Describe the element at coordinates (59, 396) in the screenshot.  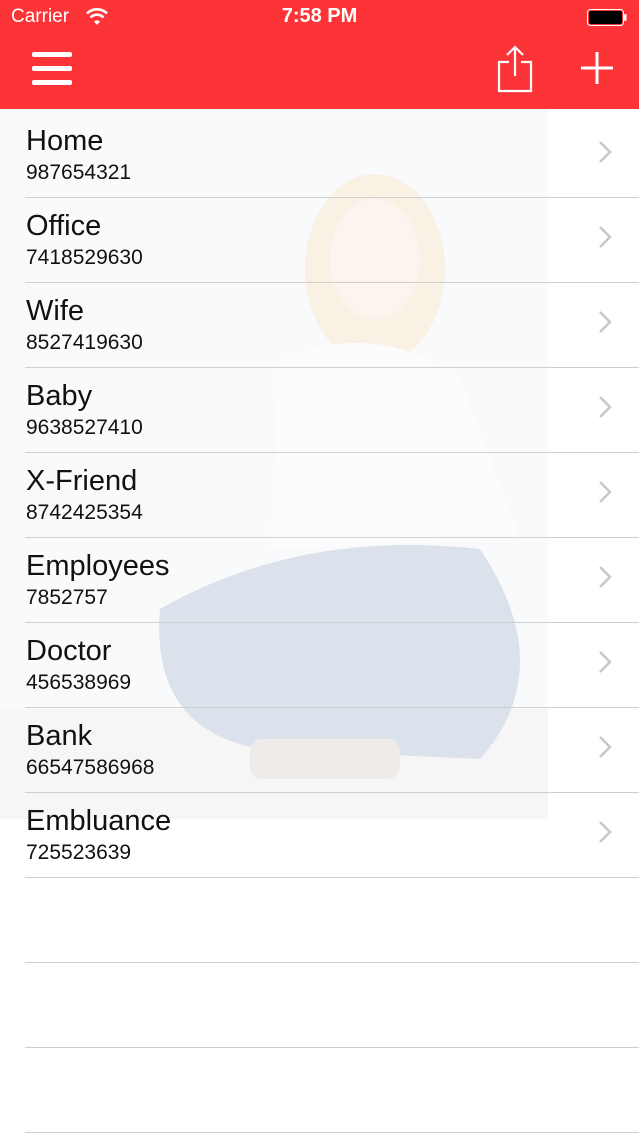
I see `contact-name: Baby` at that location.